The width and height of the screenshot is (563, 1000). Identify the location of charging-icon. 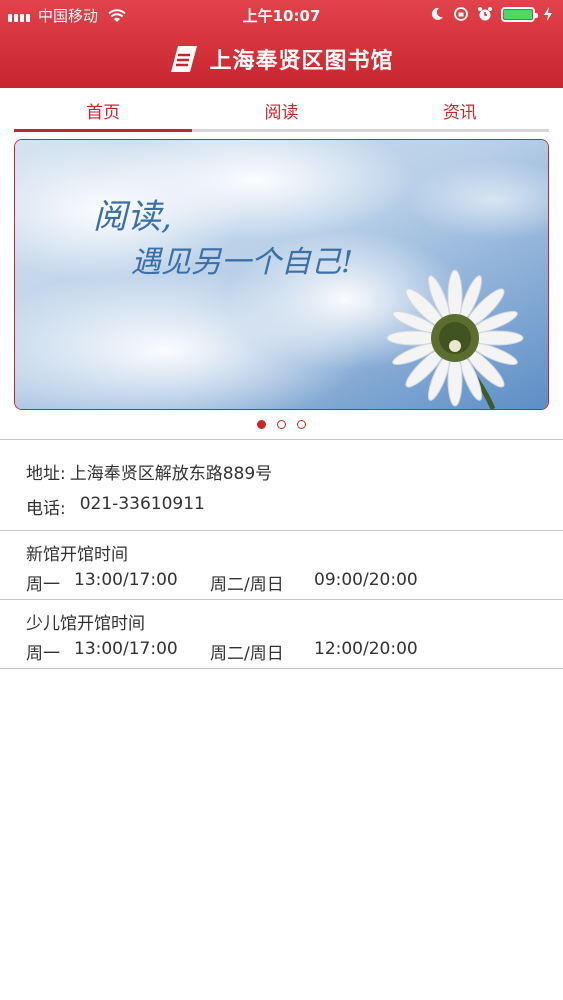
(548, 14).